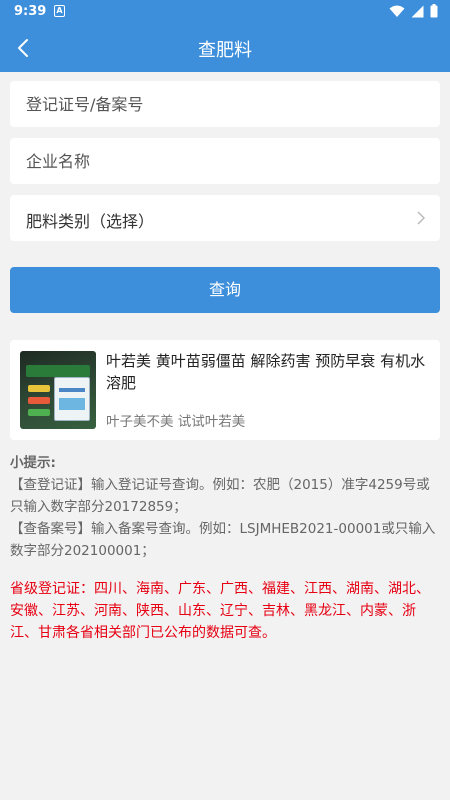 This screenshot has width=450, height=800. Describe the element at coordinates (434, 11) in the screenshot. I see `battery-icon` at that location.